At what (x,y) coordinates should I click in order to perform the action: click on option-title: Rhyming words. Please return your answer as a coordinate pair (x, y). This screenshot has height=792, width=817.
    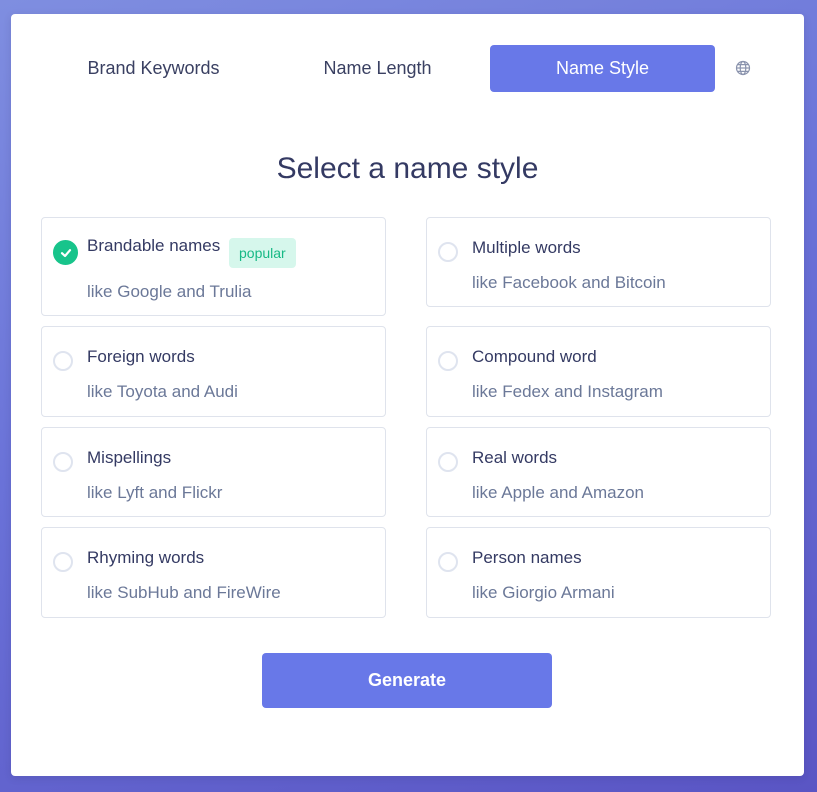
    Looking at the image, I should click on (146, 557).